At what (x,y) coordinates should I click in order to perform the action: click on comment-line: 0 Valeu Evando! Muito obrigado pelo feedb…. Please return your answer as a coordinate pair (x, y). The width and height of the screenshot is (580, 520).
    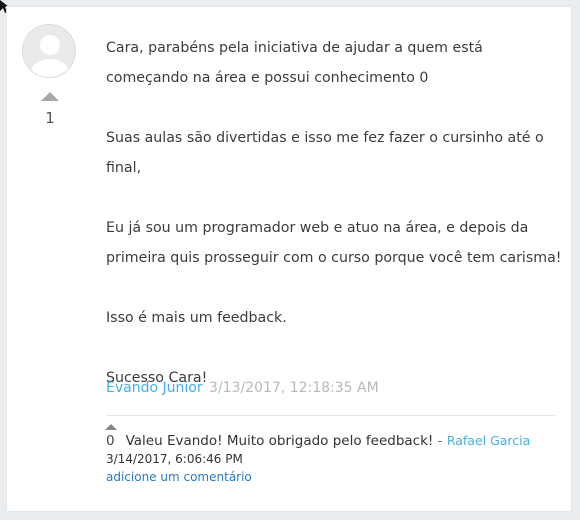
    Looking at the image, I should click on (332, 441).